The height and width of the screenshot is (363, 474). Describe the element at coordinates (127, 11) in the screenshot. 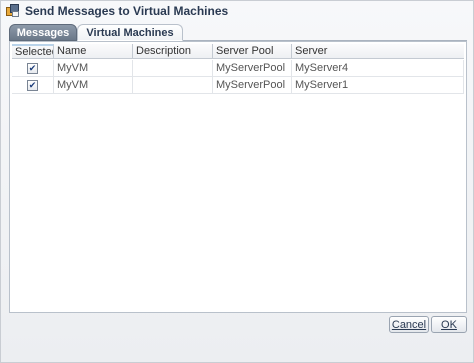

I see `dialog-title: Send Messages to Virtual Machines` at that location.